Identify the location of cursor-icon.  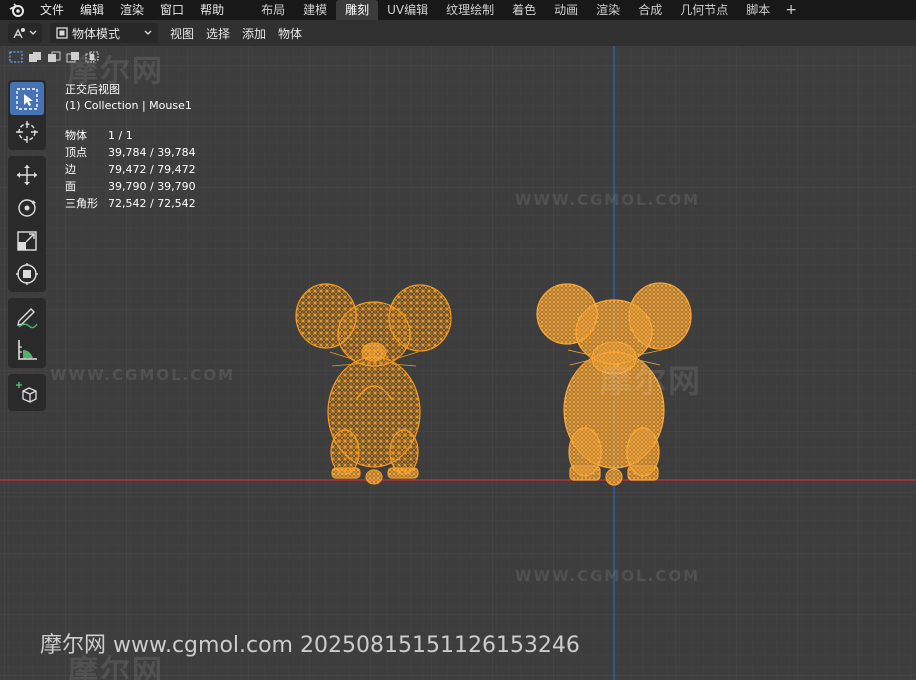
(27, 131).